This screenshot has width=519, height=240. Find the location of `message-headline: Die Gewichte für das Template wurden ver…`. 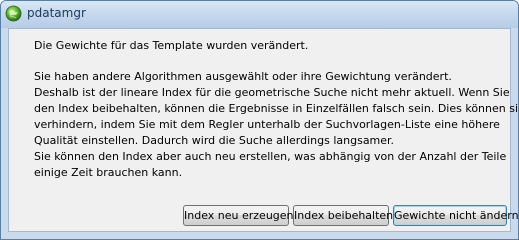

message-headline: Die Gewichte für das Template wurden ver… is located at coordinates (171, 45).